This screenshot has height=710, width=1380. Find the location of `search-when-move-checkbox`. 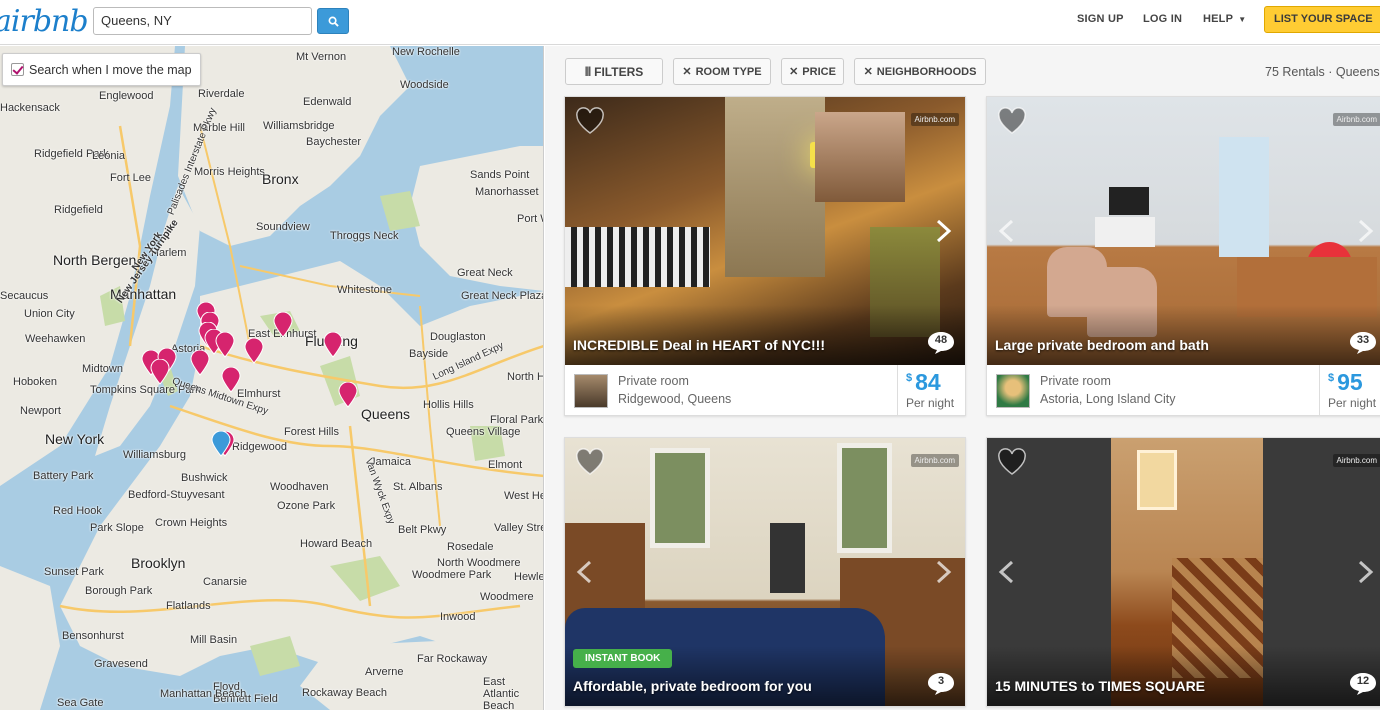

search-when-move-checkbox is located at coordinates (17, 69).